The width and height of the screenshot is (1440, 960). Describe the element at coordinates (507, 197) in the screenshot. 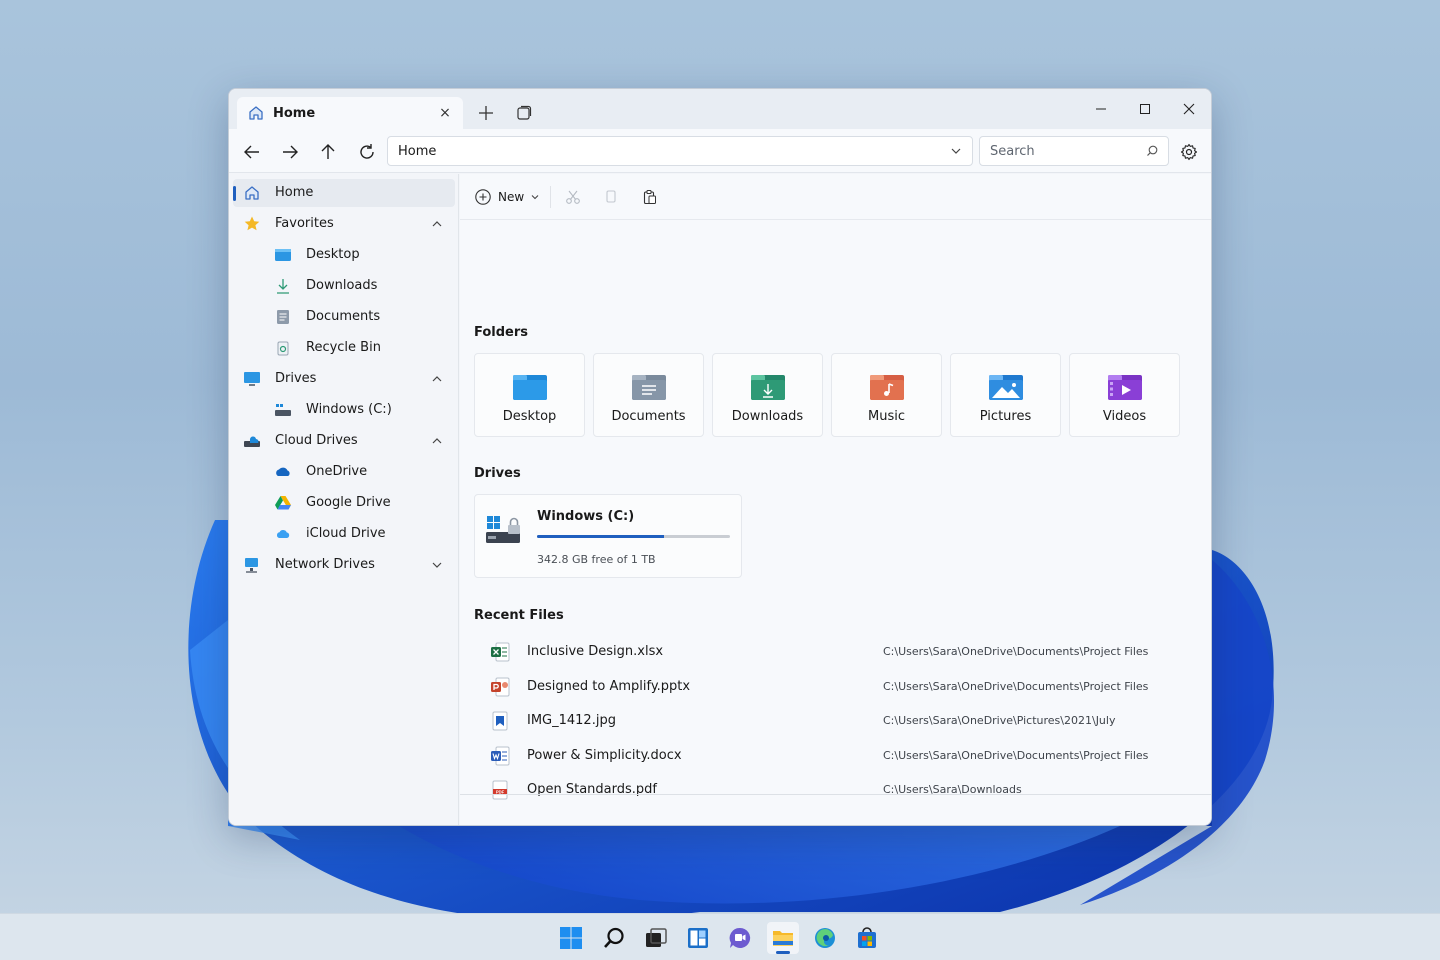

I see `new-button: New` at that location.